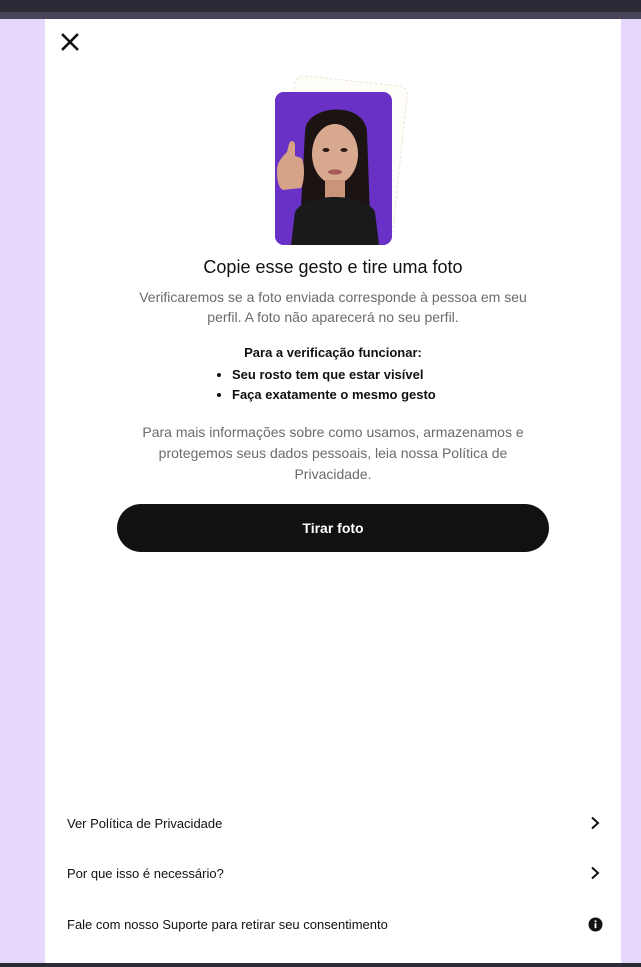 The width and height of the screenshot is (641, 967). I want to click on requirement-item: Faça exatamente o mesmo gesto, so click(334, 395).